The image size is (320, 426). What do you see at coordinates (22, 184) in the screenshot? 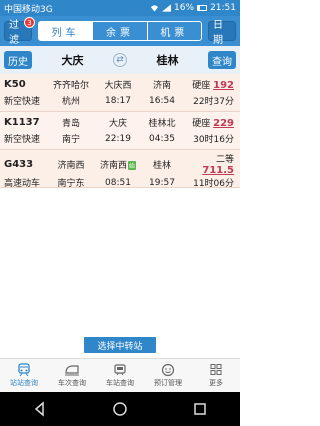
I see `train-type: 高速动车` at bounding box center [22, 184].